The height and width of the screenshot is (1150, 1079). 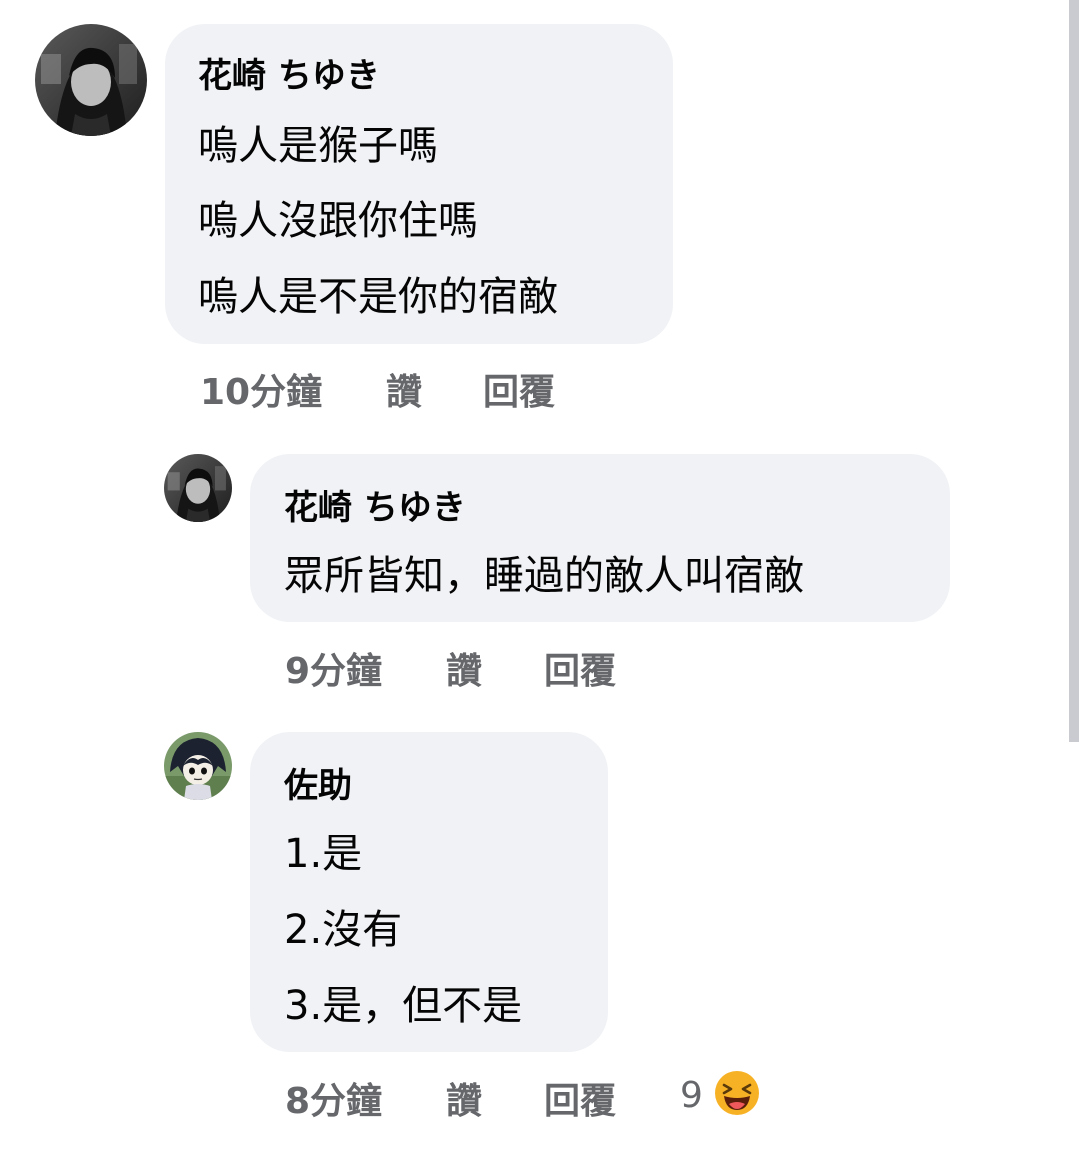 What do you see at coordinates (334, 1101) in the screenshot?
I see `comment-timestamp: 8分鐘` at bounding box center [334, 1101].